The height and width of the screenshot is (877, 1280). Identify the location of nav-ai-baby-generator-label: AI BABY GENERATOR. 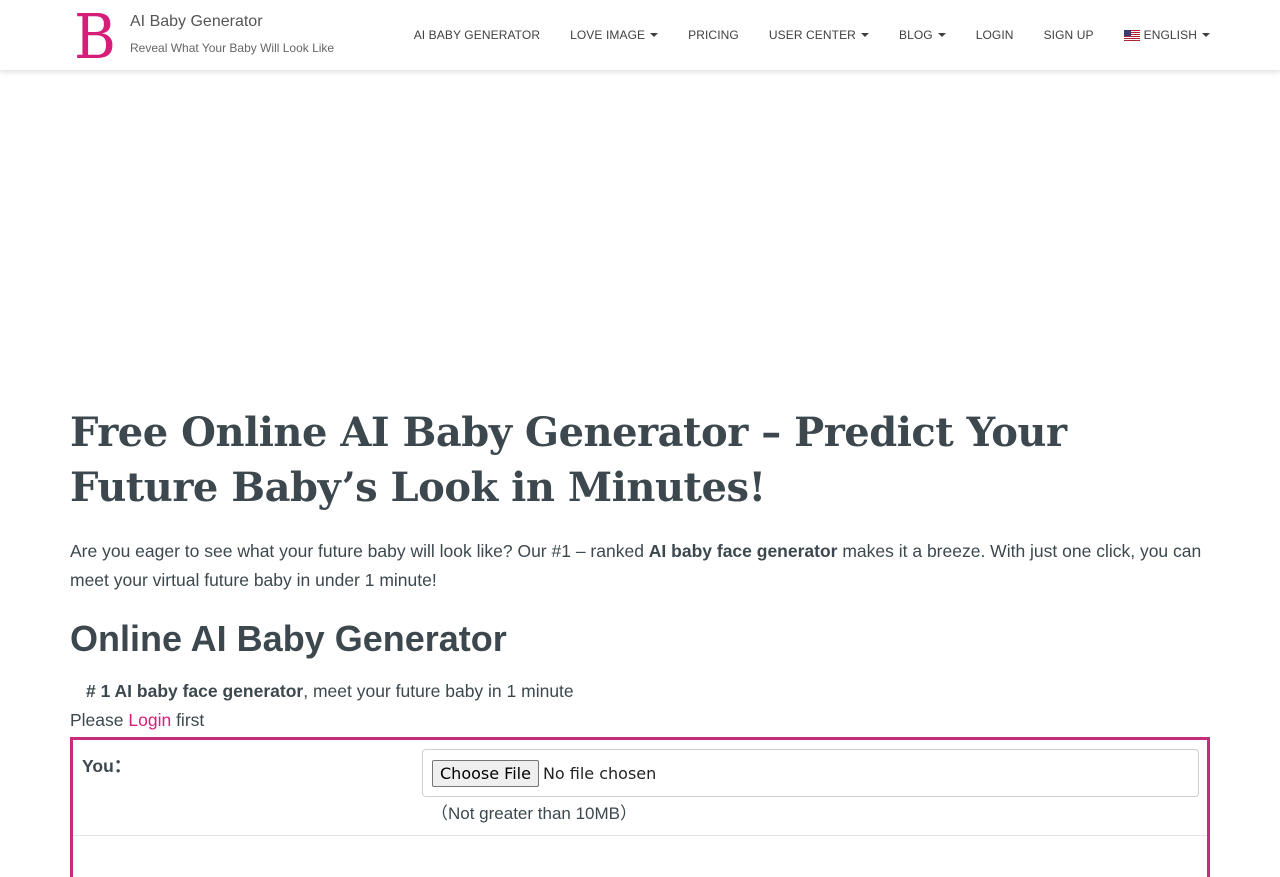
(477, 35).